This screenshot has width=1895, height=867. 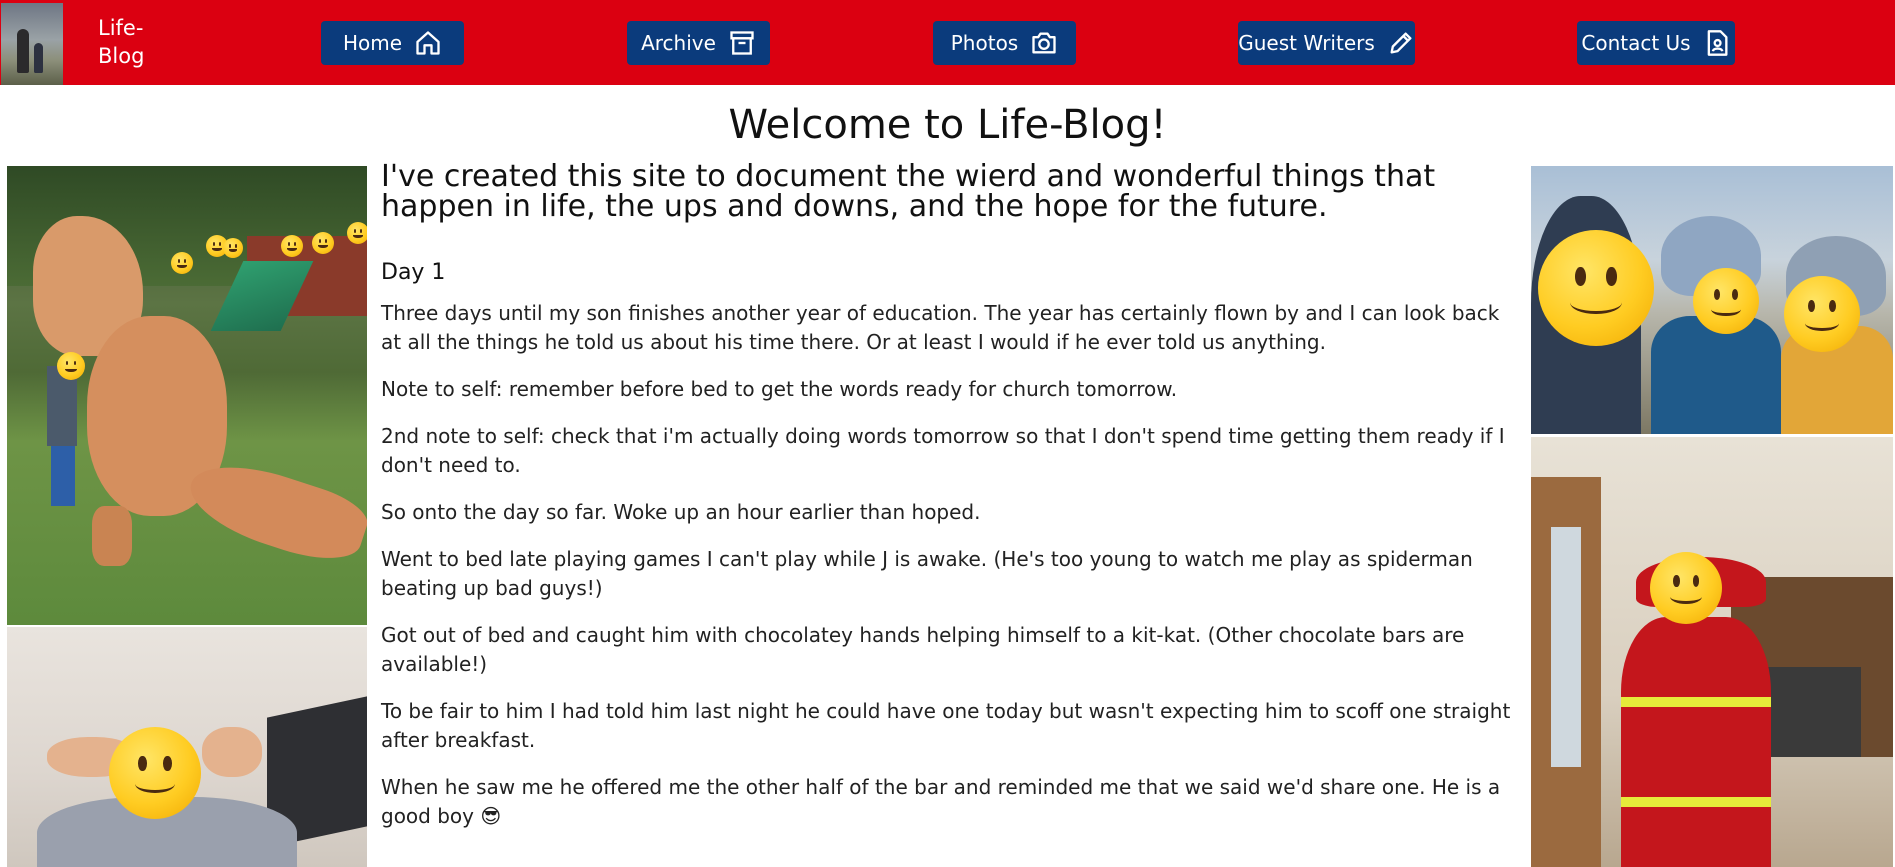 I want to click on photo-thumbs-up, so click(x=187, y=747).